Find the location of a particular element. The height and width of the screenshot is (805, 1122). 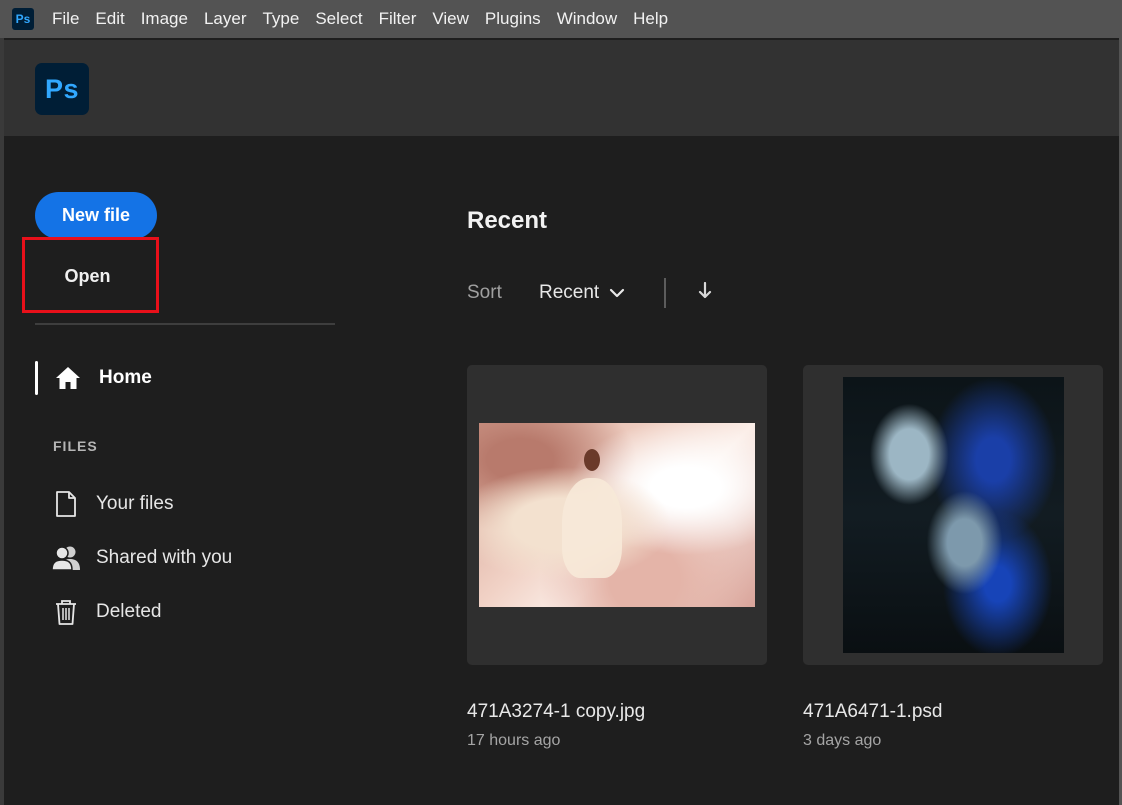

trash-icon is located at coordinates (66, 612).